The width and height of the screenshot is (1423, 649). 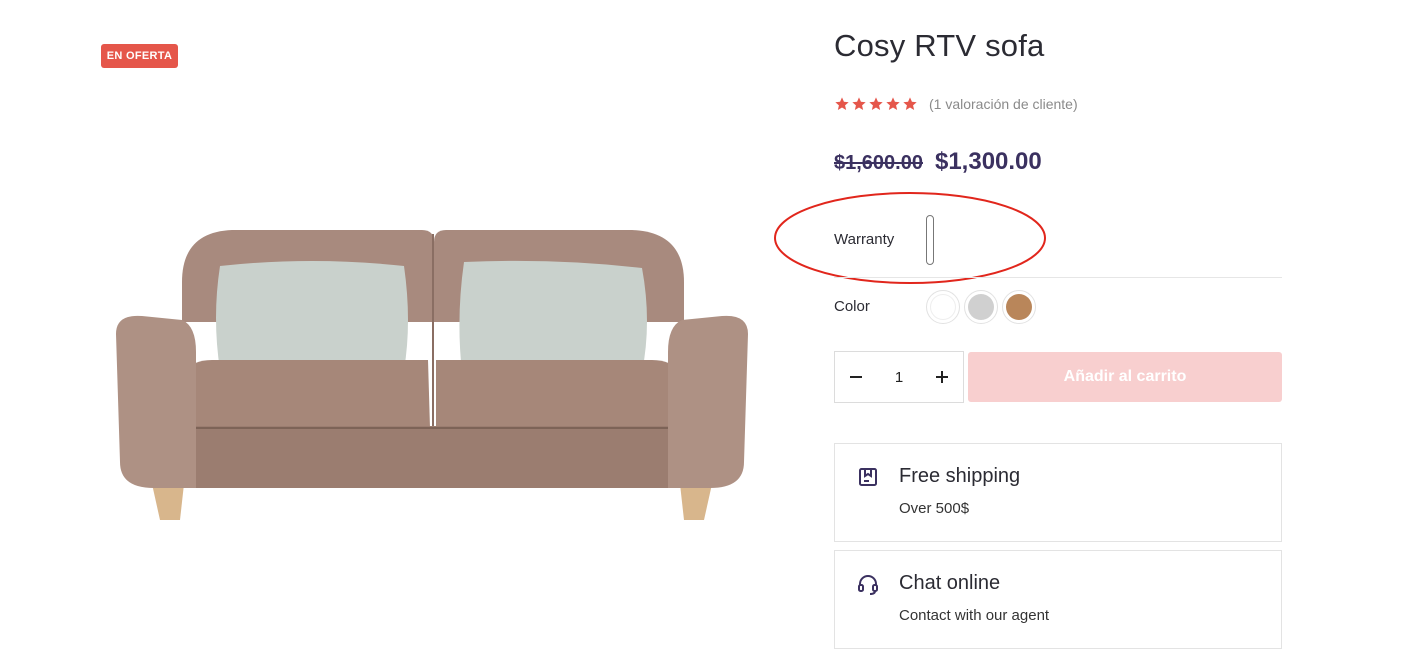 I want to click on star-rating, so click(x=876, y=104).